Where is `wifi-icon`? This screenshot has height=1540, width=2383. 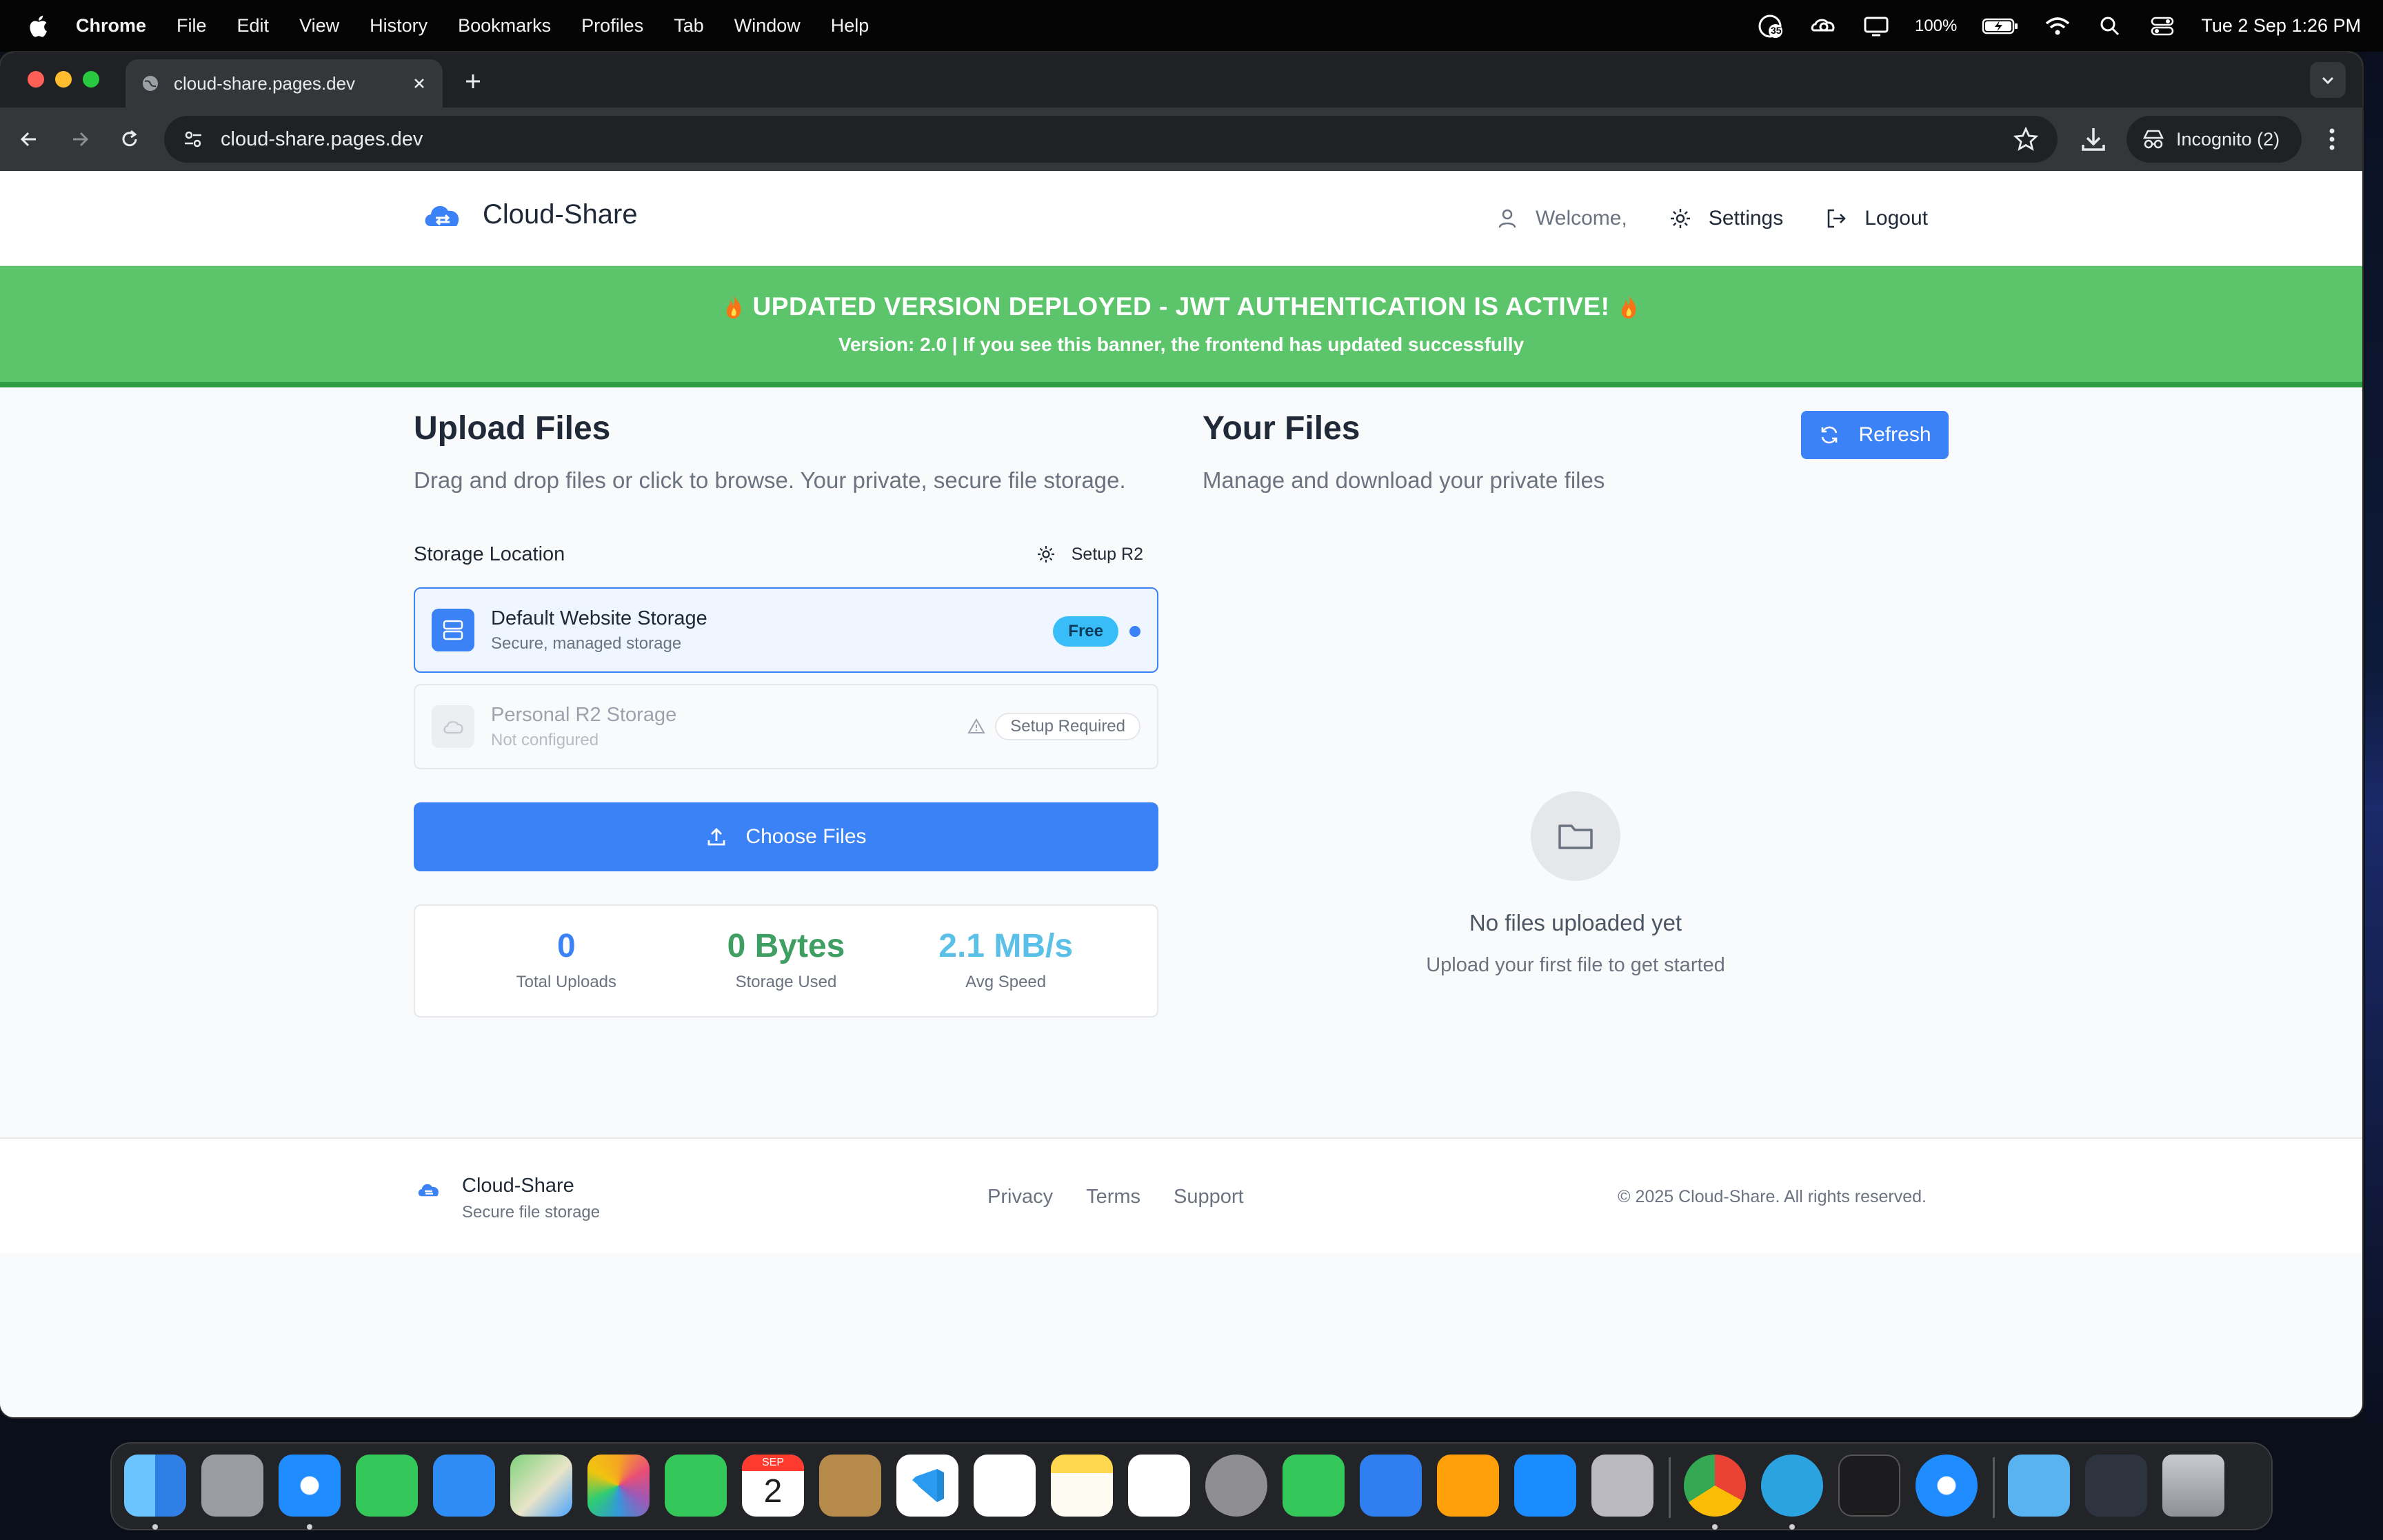
wifi-icon is located at coordinates (2057, 26).